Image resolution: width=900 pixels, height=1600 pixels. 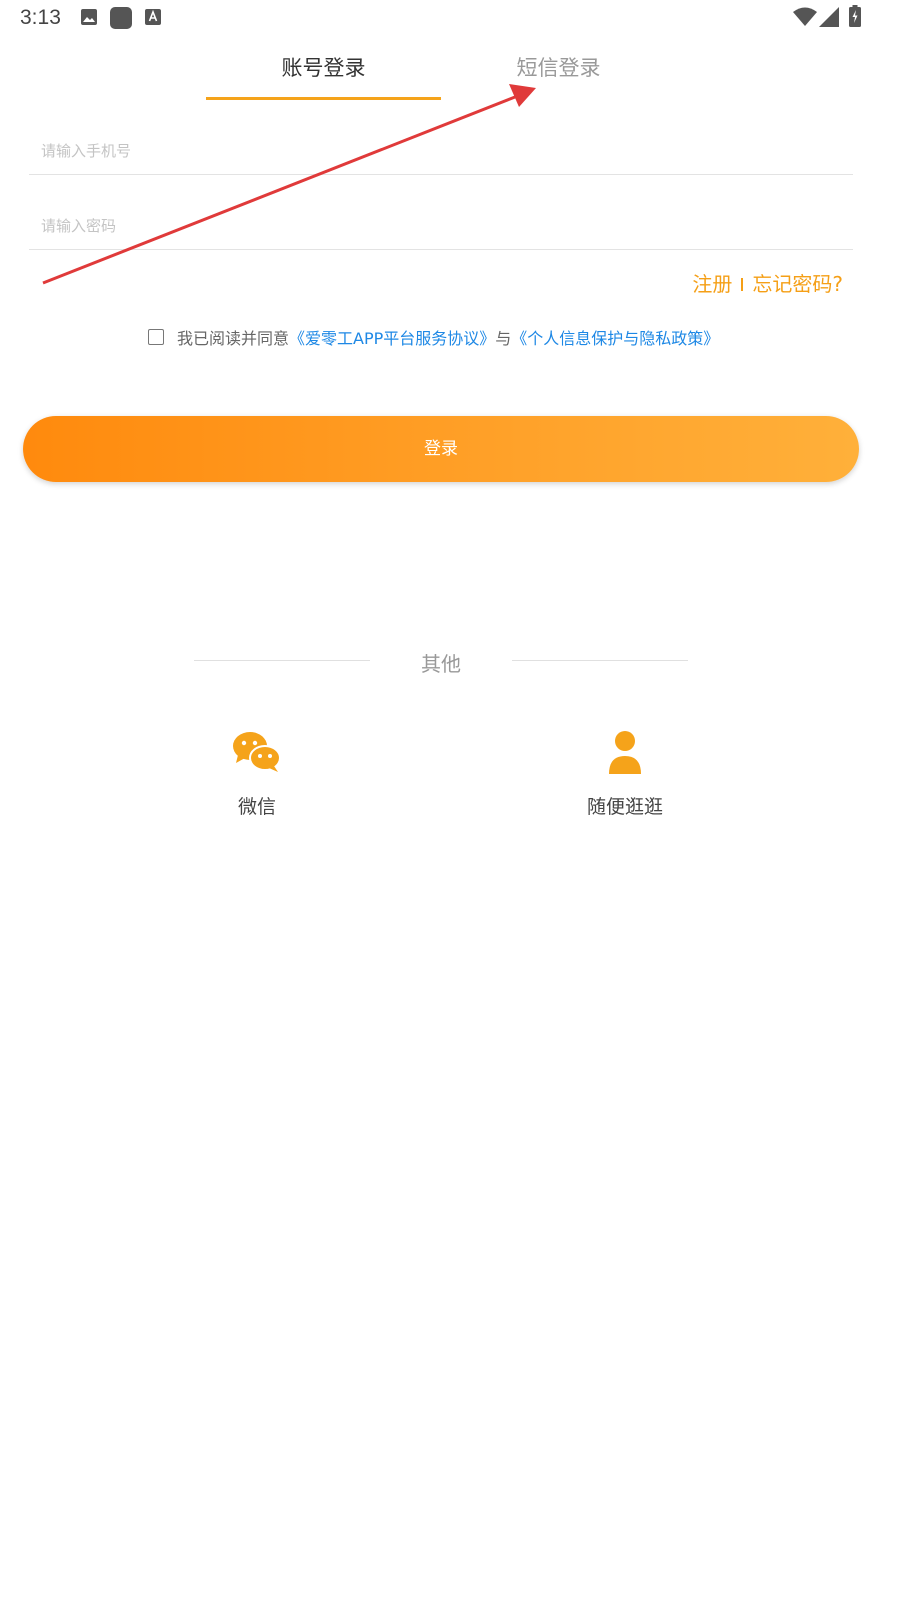 What do you see at coordinates (742, 284) in the screenshot?
I see `link-separator` at bounding box center [742, 284].